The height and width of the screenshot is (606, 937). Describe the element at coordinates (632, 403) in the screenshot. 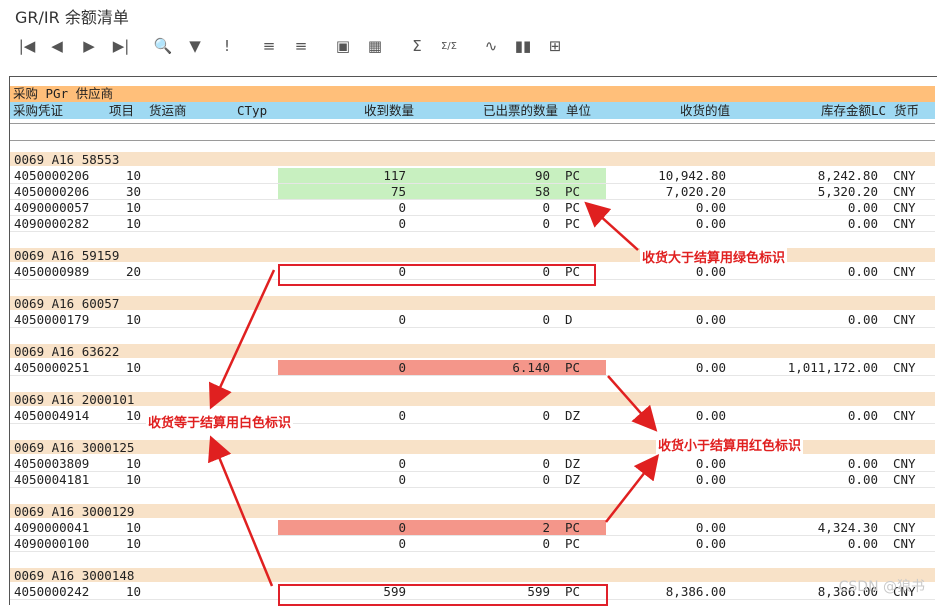

I see `arrow-red-up` at that location.